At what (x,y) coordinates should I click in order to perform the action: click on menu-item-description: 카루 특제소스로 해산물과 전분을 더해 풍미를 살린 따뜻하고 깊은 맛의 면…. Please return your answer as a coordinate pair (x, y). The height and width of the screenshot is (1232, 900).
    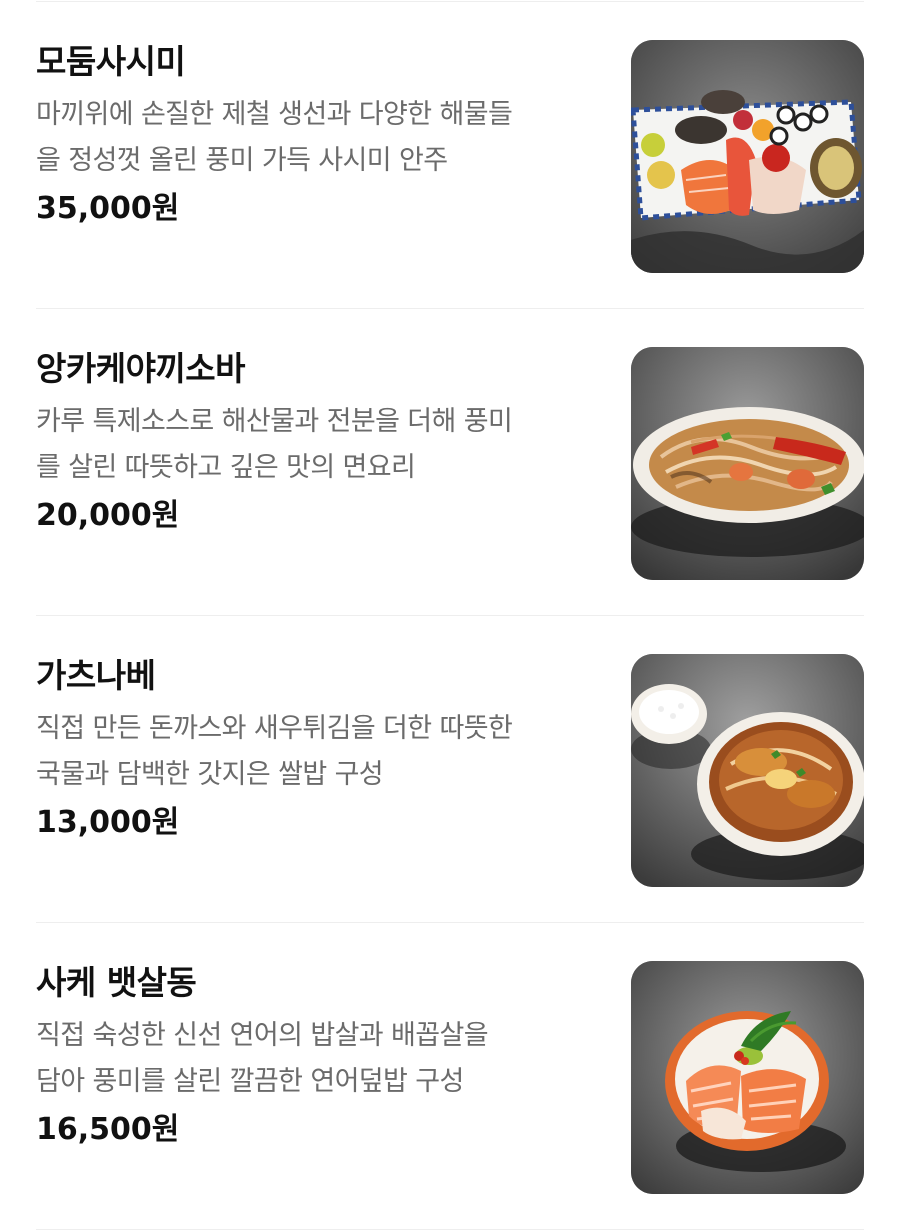
    Looking at the image, I should click on (316, 445).